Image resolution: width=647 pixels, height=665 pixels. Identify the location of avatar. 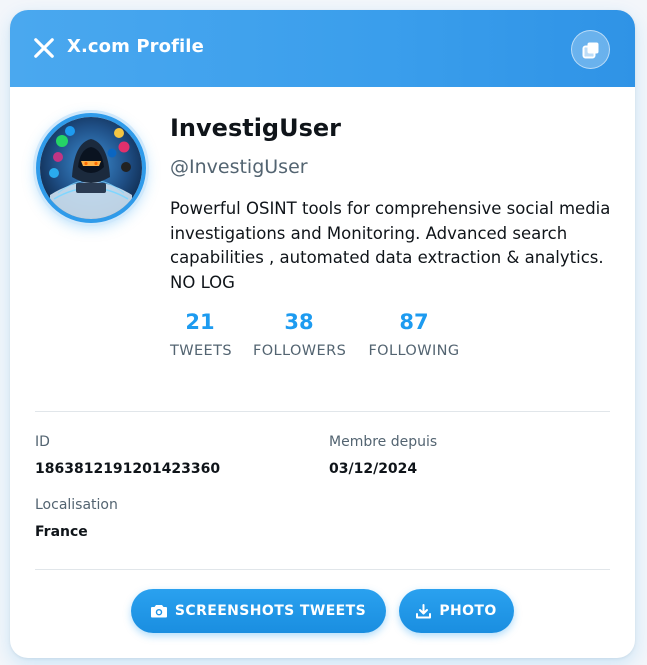
(91, 168).